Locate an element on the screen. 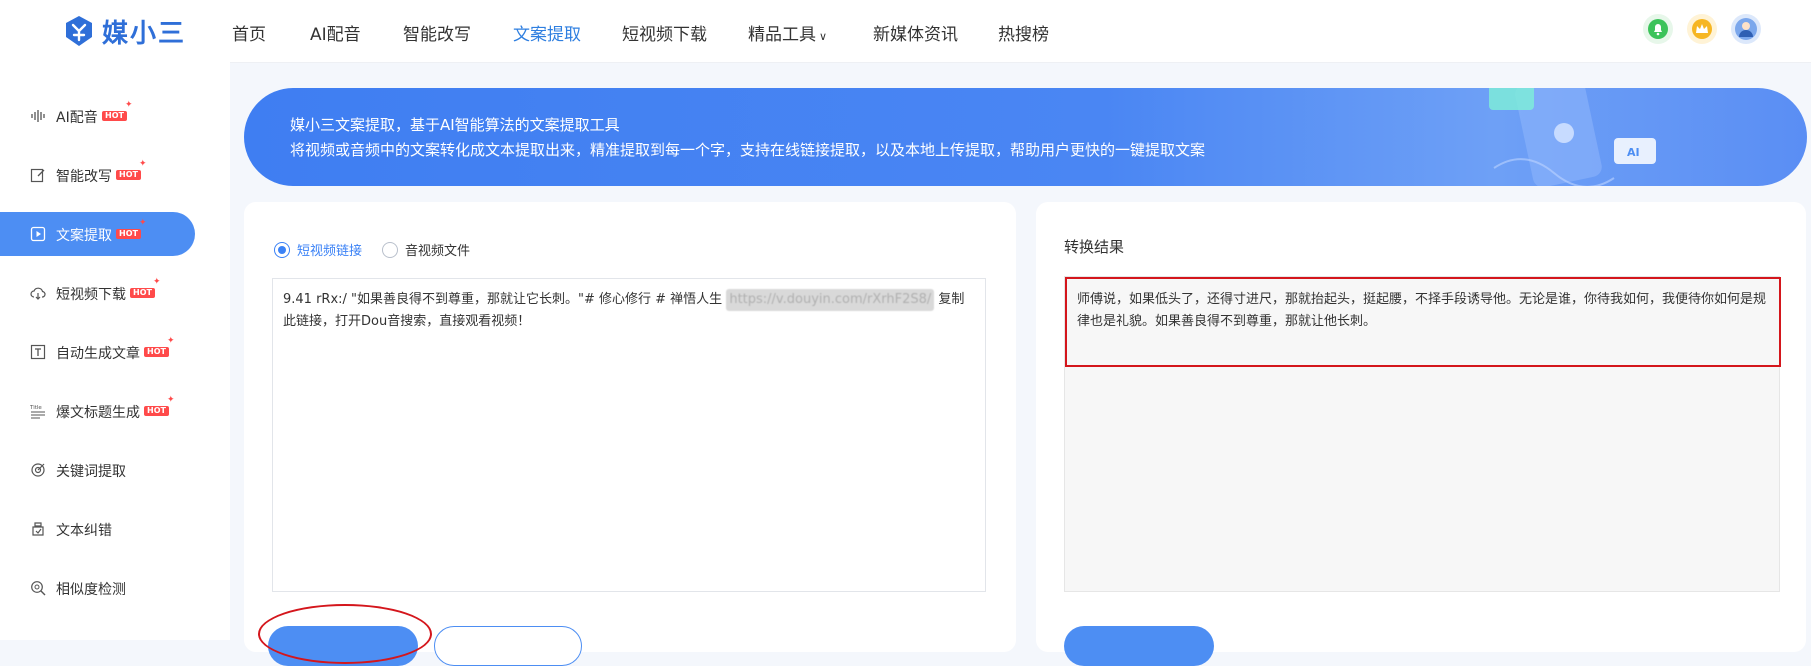  share-link: https://v.douyin.com/rXrhF2S8/ is located at coordinates (830, 300).